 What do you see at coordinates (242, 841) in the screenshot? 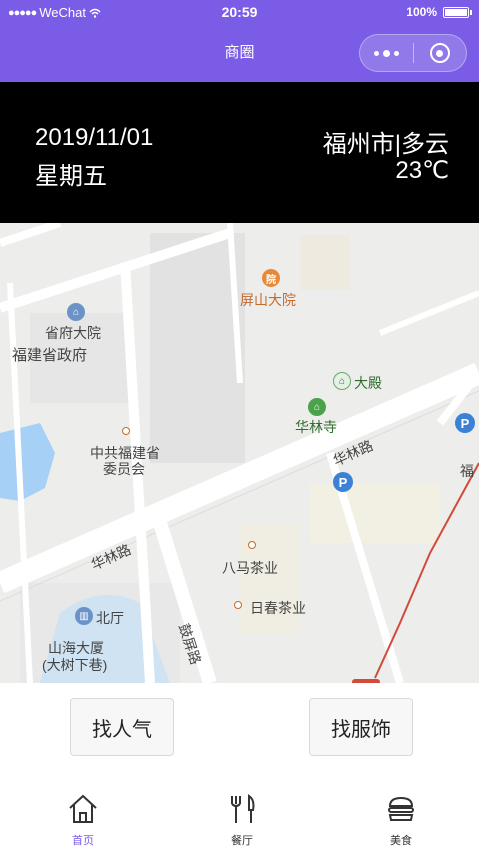
I see `tab-restaurant-label: 餐厅` at bounding box center [242, 841].